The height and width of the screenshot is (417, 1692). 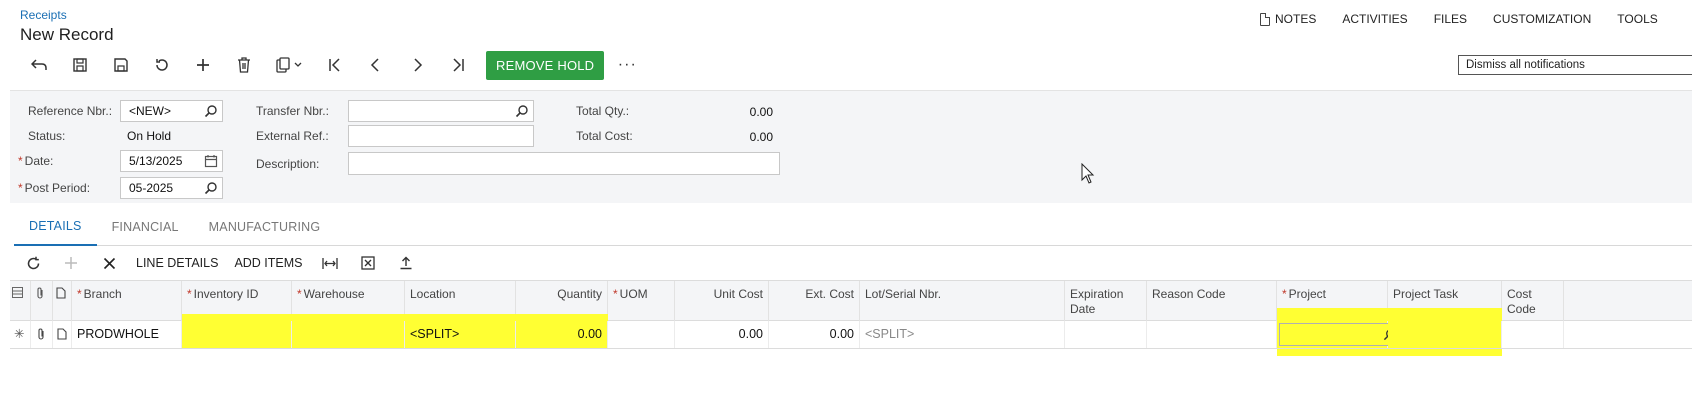 I want to click on cell-lot-serial-nbr: <SPLIT>, so click(x=962, y=334).